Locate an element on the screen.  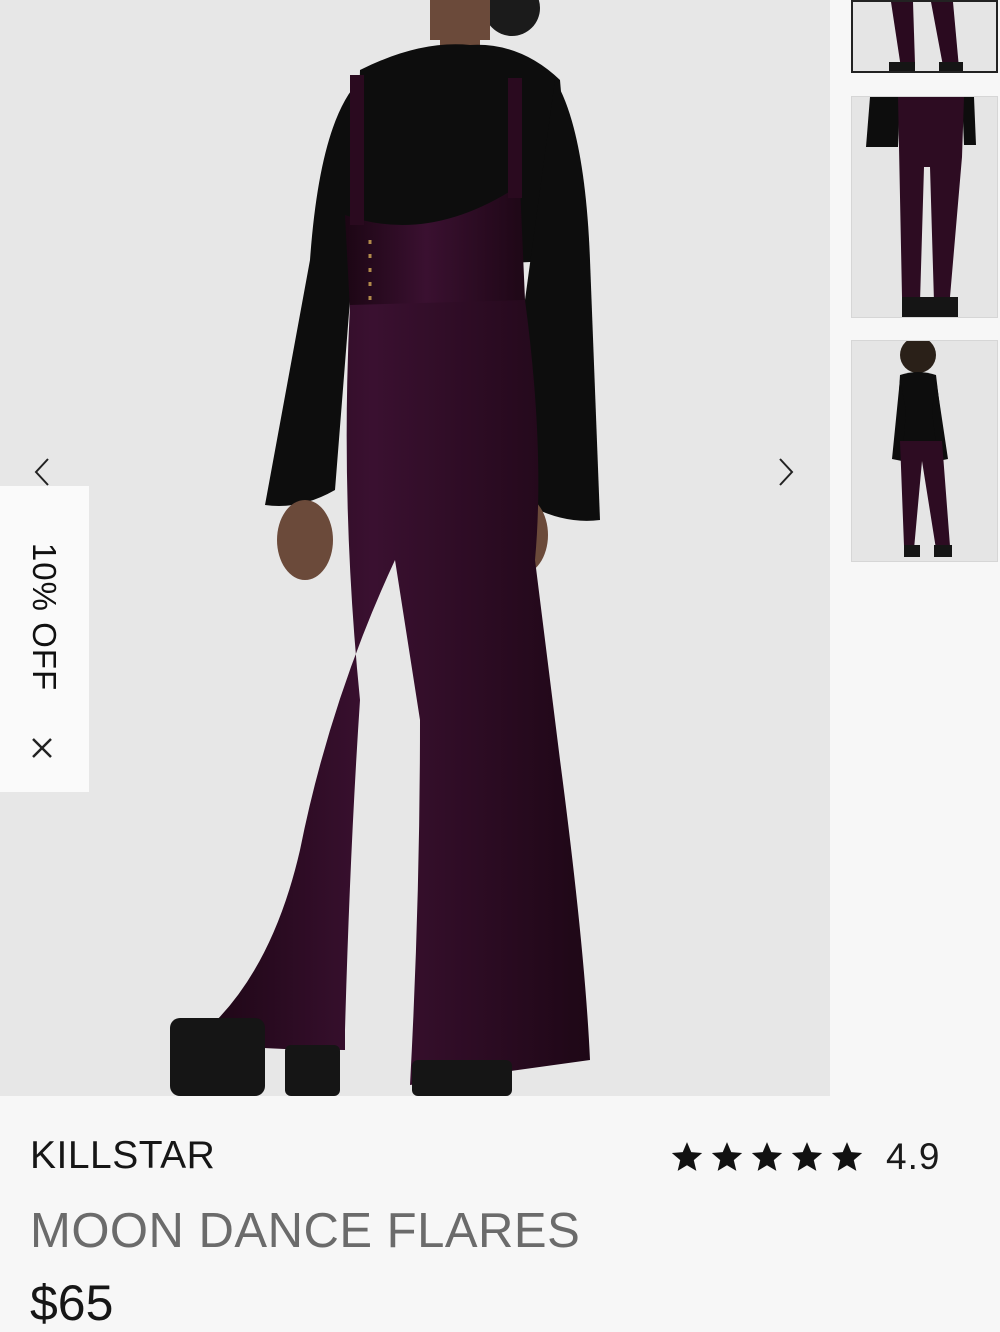
product-rating: 4.9 is located at coordinates (805, 1157).